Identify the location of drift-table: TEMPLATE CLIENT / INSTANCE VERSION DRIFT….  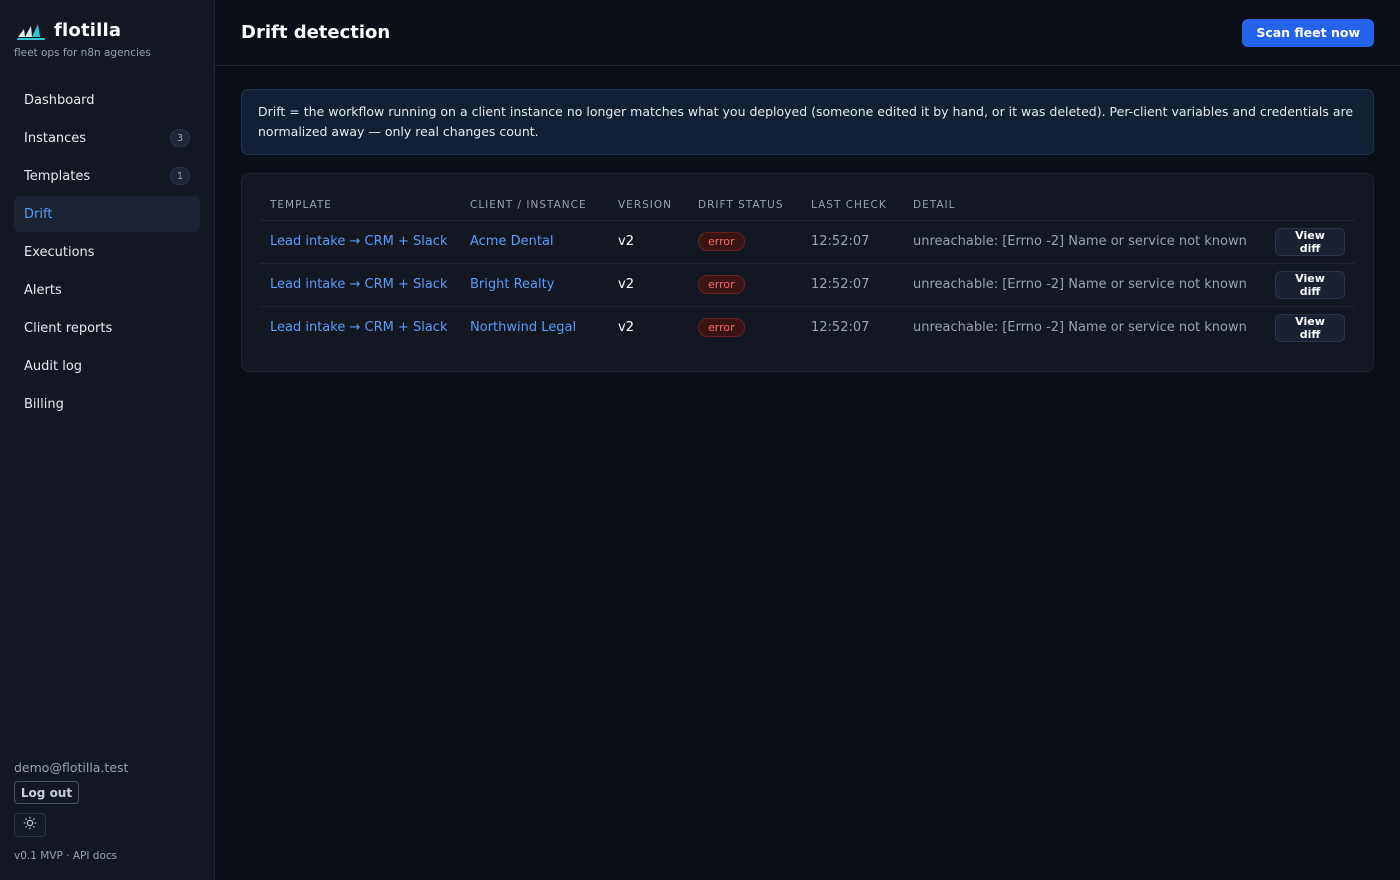
(807, 269).